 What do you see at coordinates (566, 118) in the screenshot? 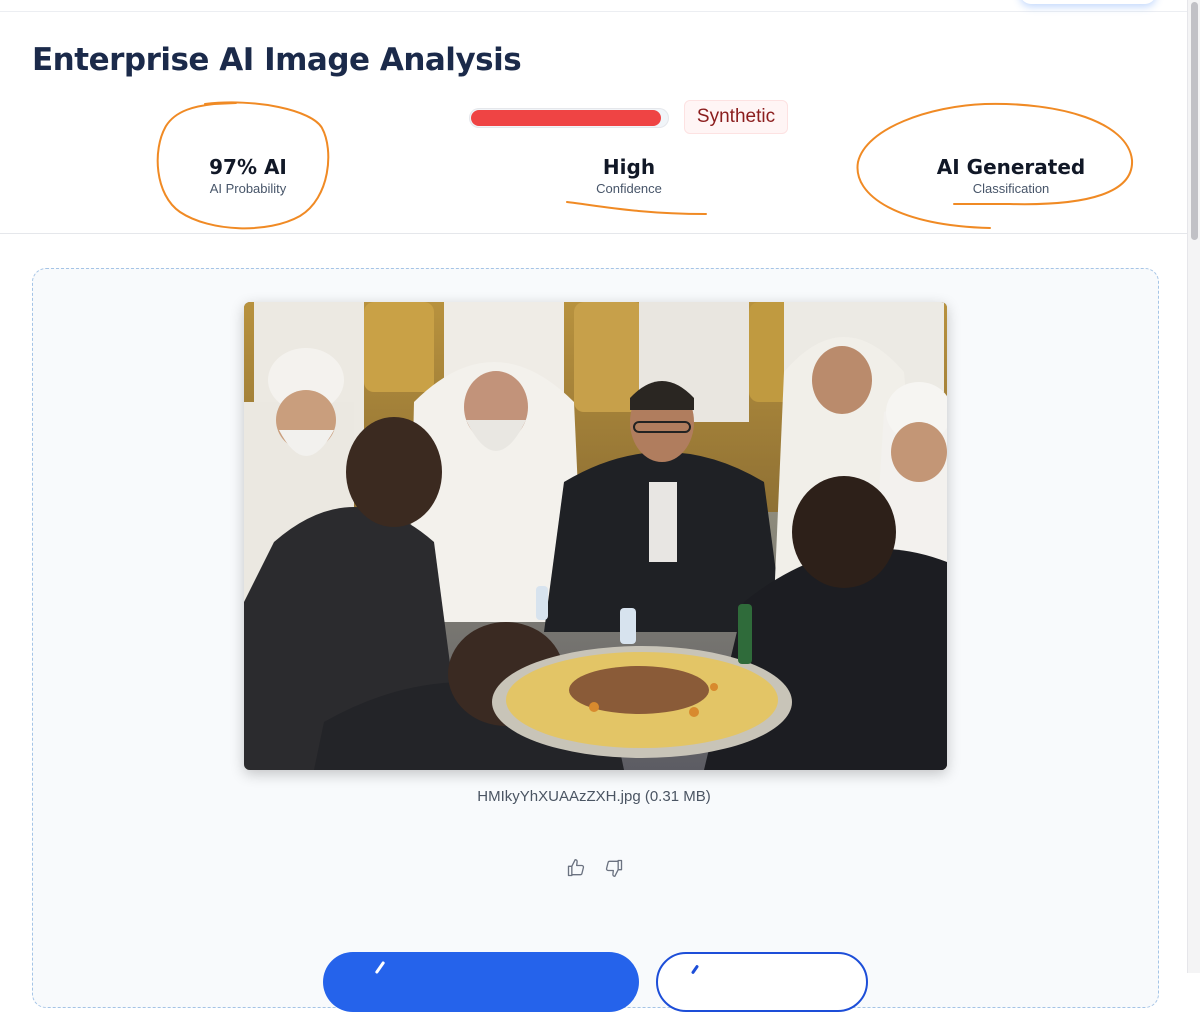
I see `ai-probability-bar-fill` at bounding box center [566, 118].